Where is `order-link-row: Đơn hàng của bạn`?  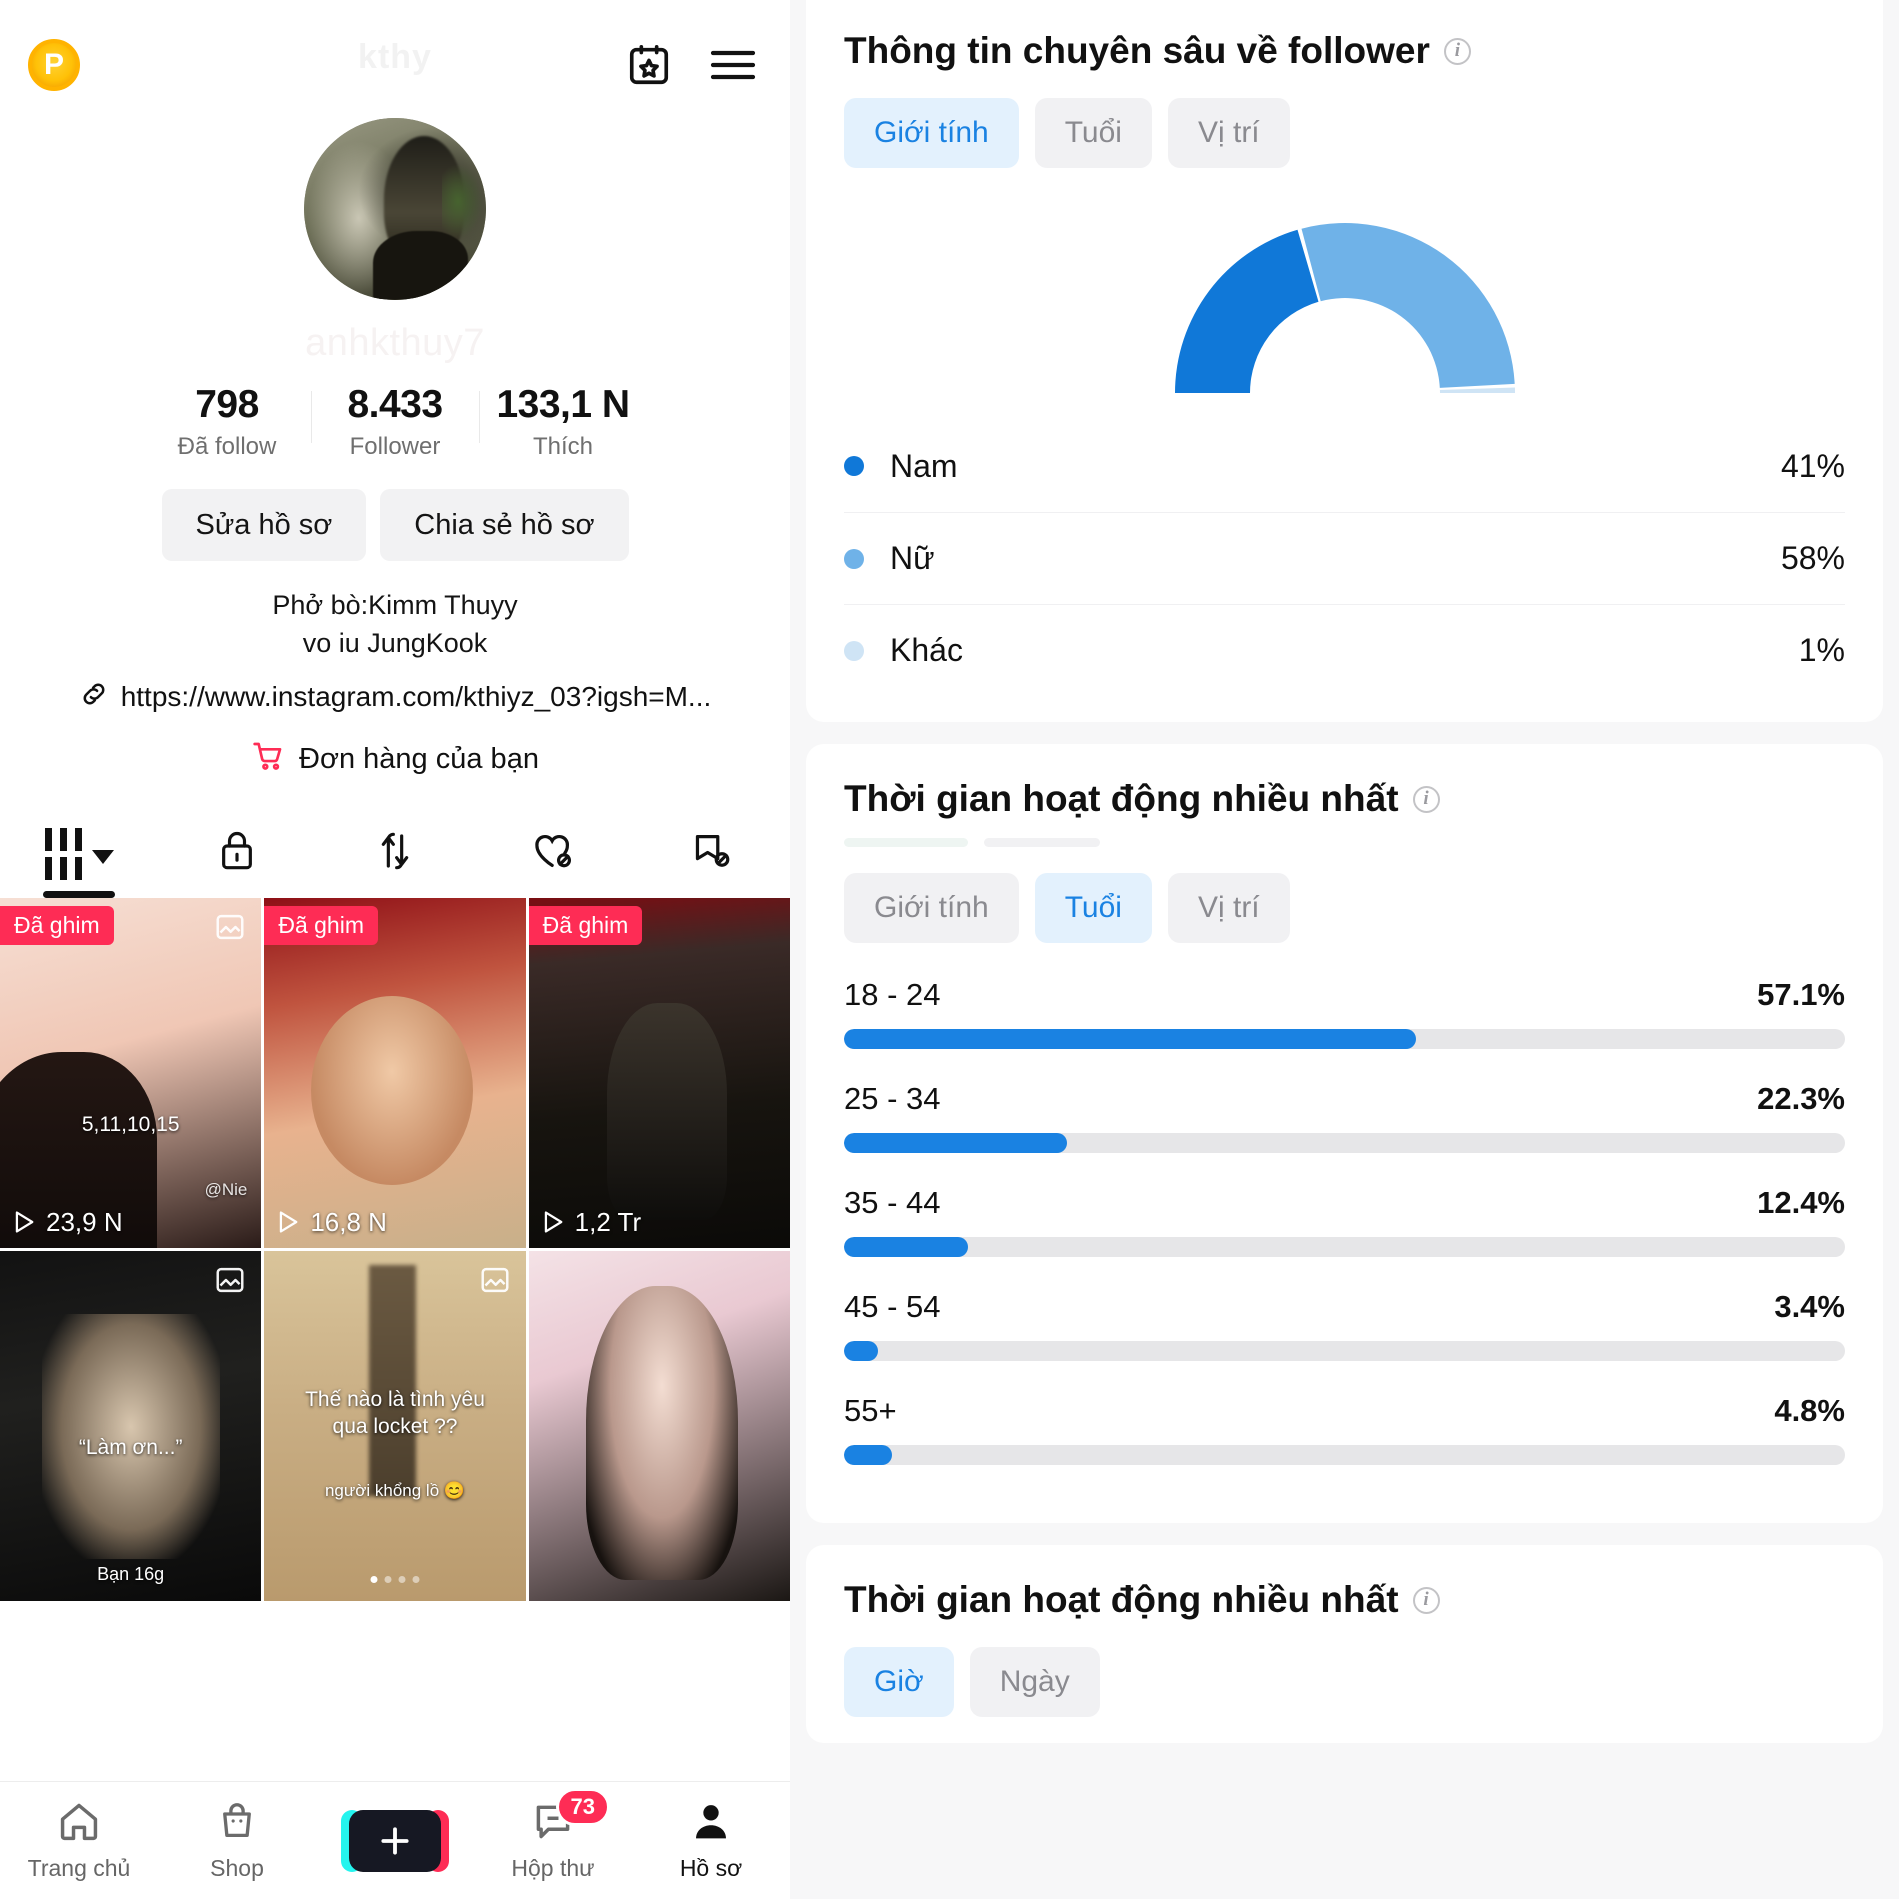 order-link-row: Đơn hàng của bạn is located at coordinates (395, 760).